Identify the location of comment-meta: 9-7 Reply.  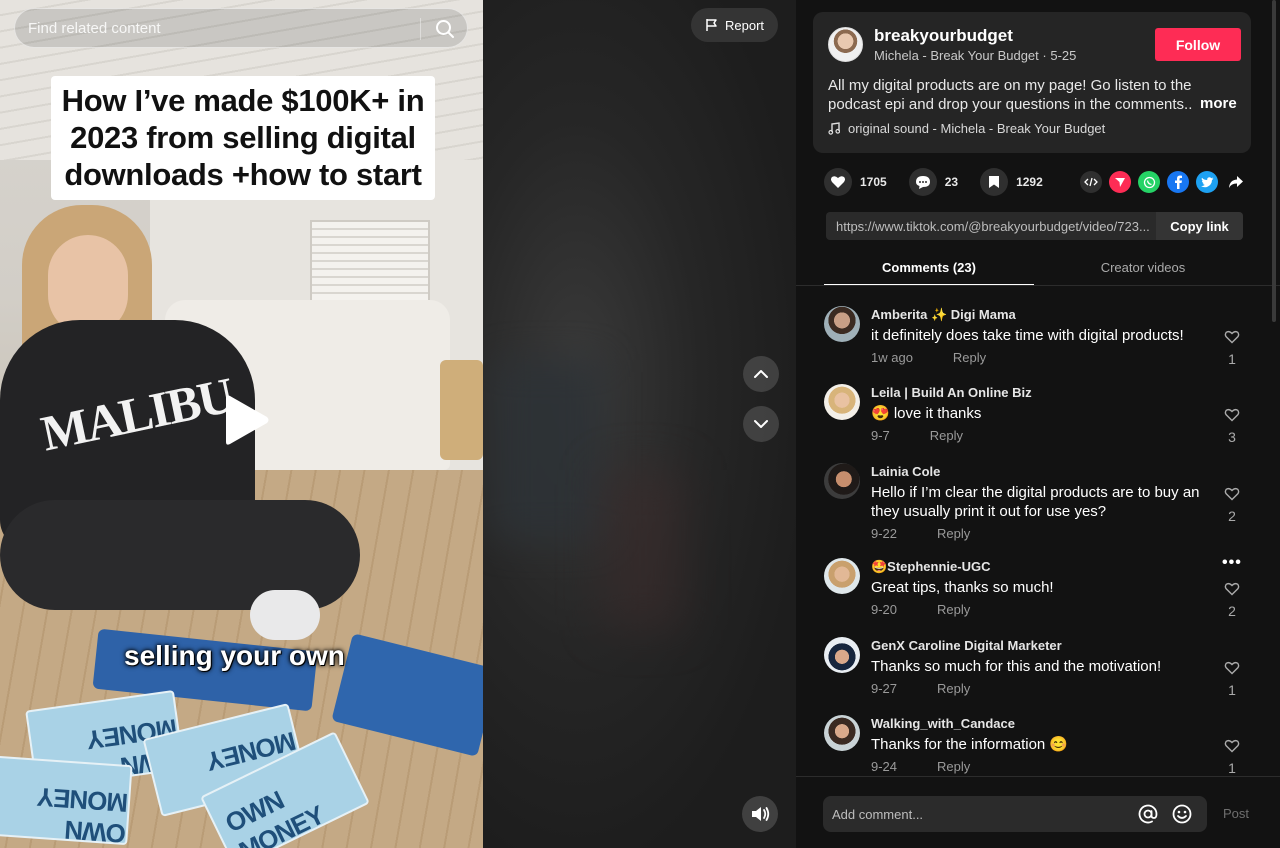
(917, 435).